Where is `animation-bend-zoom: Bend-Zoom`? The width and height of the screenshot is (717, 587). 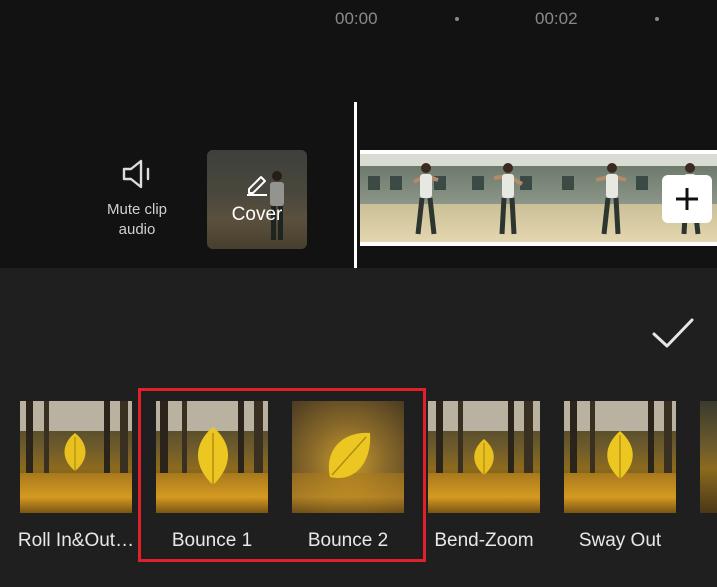
animation-bend-zoom: Bend-Zoom is located at coordinates (484, 476).